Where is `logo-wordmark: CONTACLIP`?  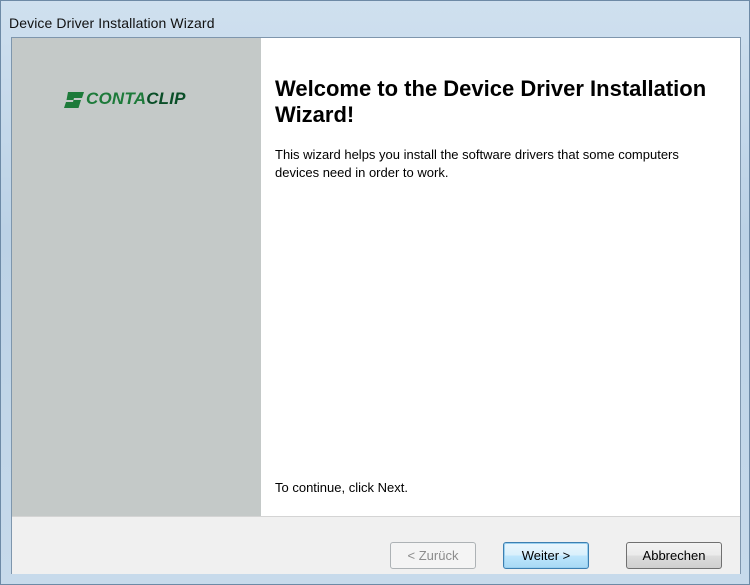
logo-wordmark: CONTACLIP is located at coordinates (136, 99).